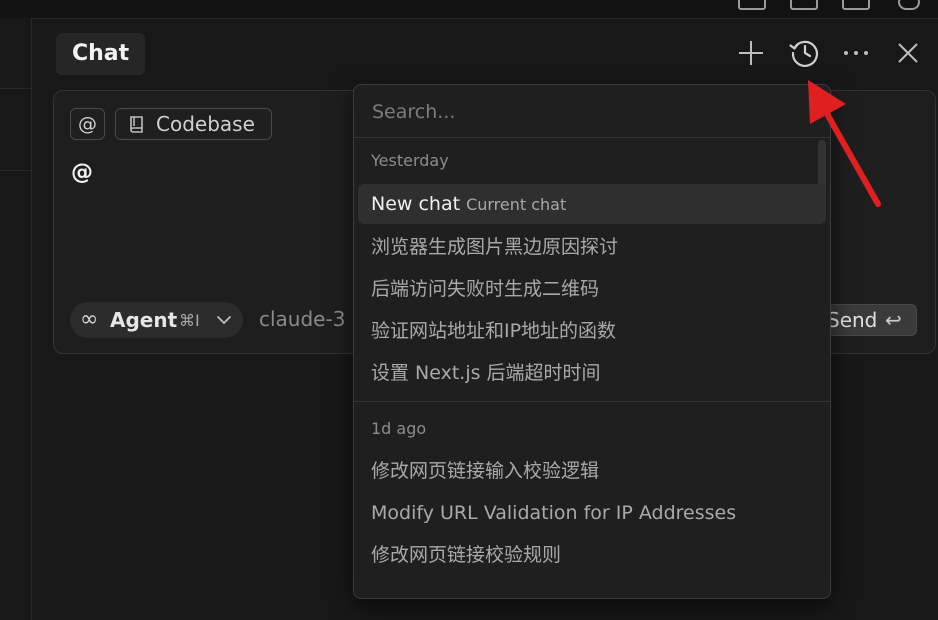 The height and width of the screenshot is (620, 938). I want to click on agent-shortcut: ⌘I, so click(189, 320).